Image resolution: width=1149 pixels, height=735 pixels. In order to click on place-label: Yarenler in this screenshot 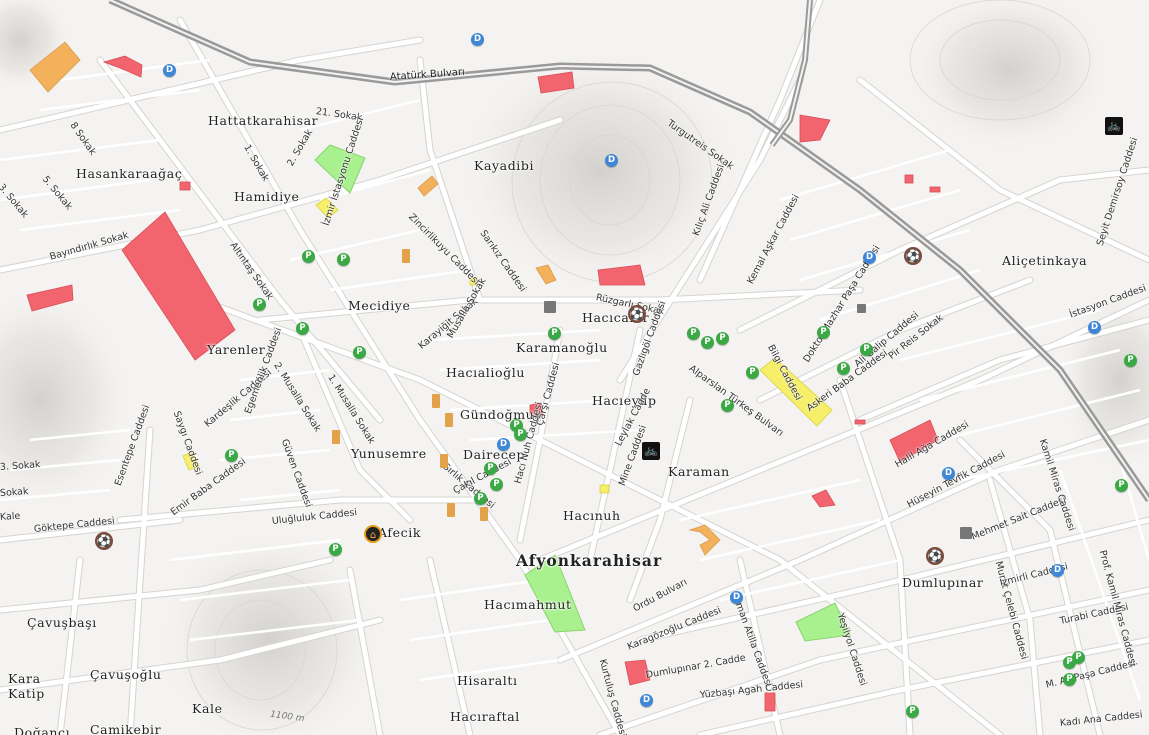, I will do `click(236, 349)`.